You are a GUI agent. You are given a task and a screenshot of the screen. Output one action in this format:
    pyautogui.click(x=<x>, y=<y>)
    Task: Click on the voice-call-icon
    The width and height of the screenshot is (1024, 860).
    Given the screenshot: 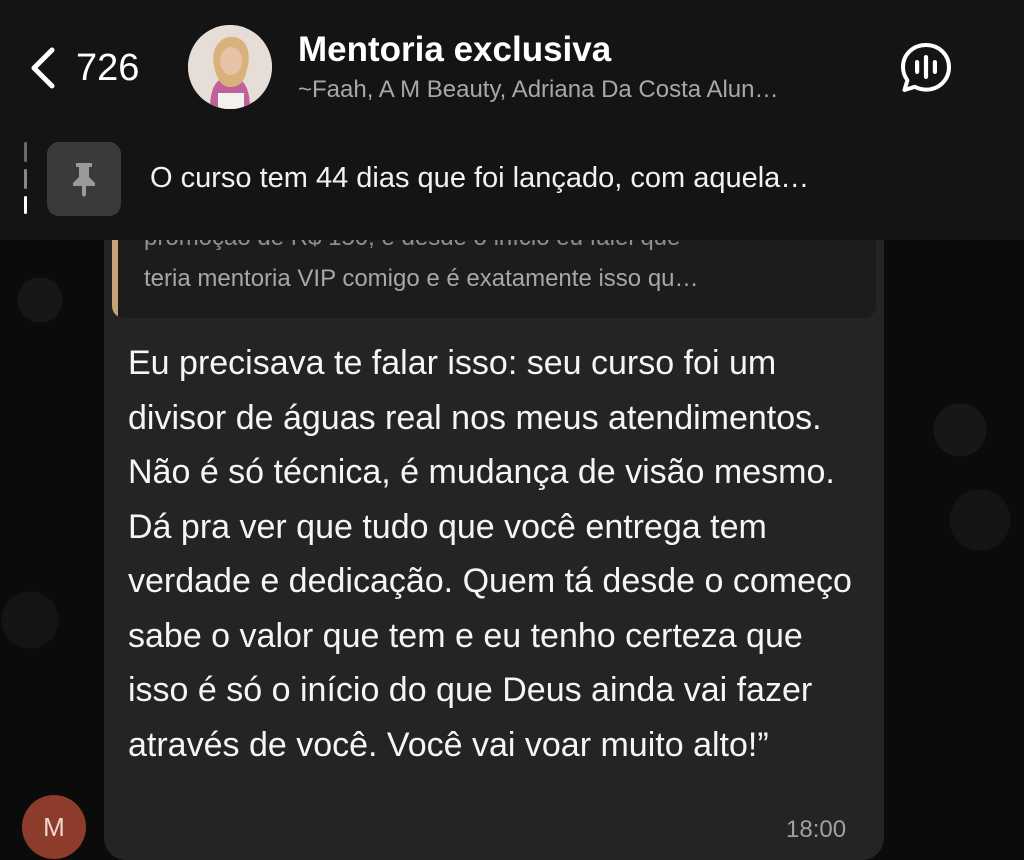 What is the action you would take?
    pyautogui.click(x=926, y=67)
    